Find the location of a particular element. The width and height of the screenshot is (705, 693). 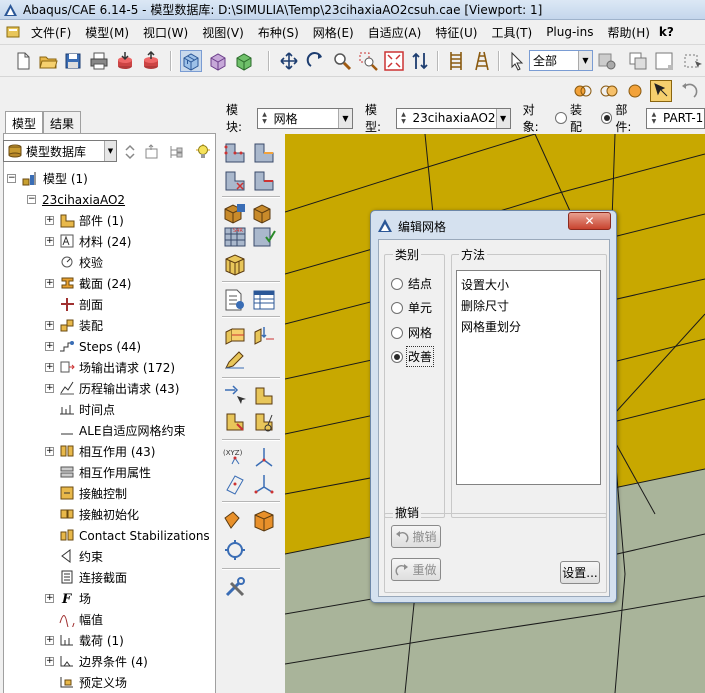

create-datum-axis-tool is located at coordinates (264, 458).